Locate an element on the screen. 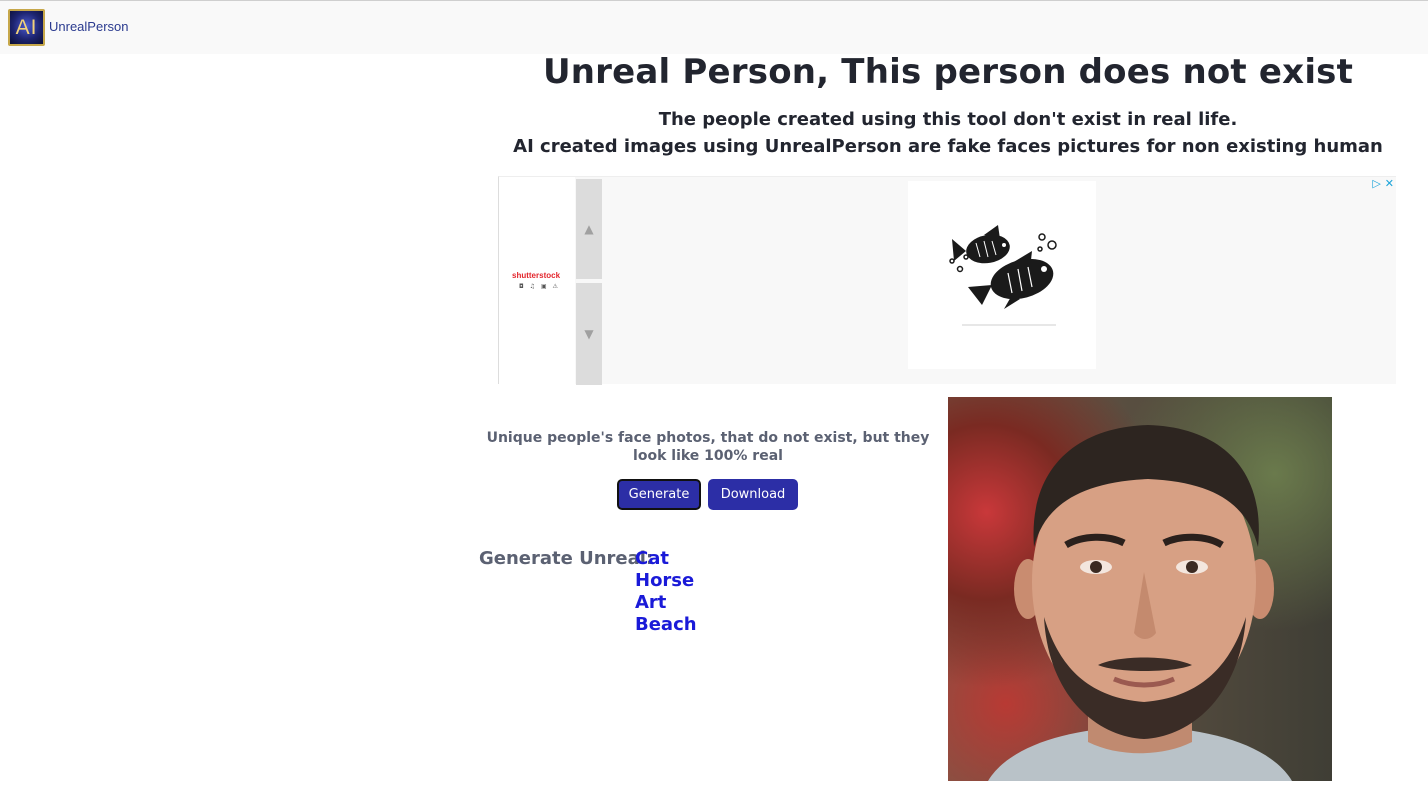 This screenshot has width=1428, height=794. ad-choices: ▷ ✕ is located at coordinates (1381, 183).